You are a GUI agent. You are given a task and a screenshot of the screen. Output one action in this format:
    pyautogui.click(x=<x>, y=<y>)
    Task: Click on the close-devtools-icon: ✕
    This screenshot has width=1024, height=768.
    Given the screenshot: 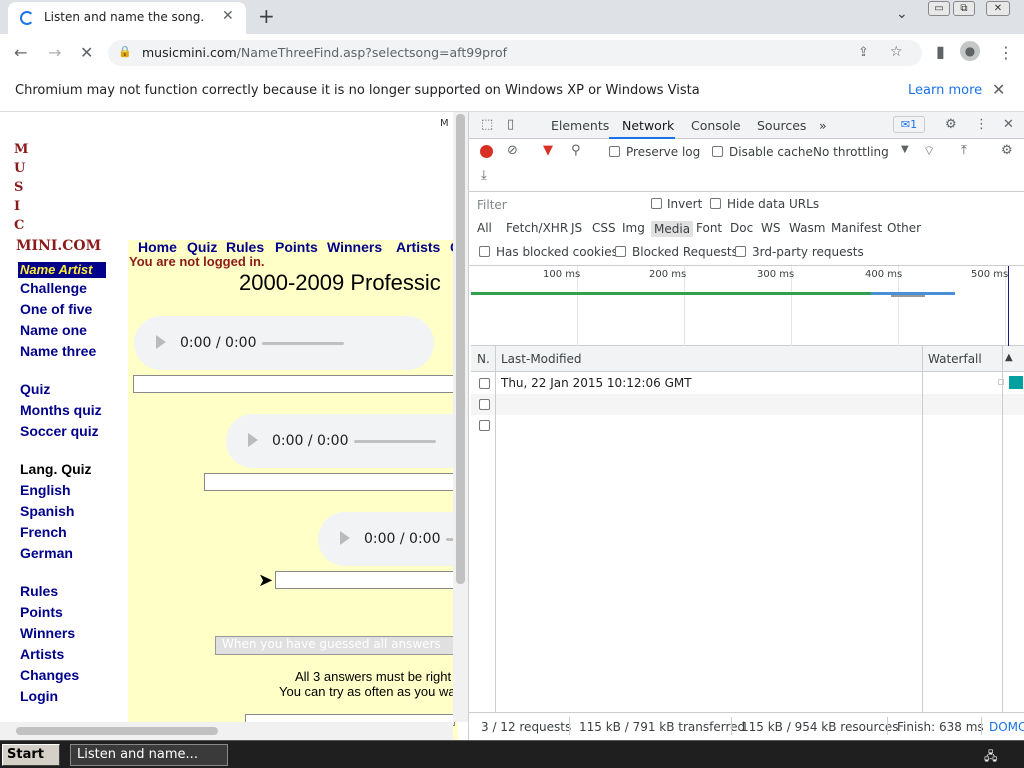 What is the action you would take?
    pyautogui.click(x=1008, y=124)
    